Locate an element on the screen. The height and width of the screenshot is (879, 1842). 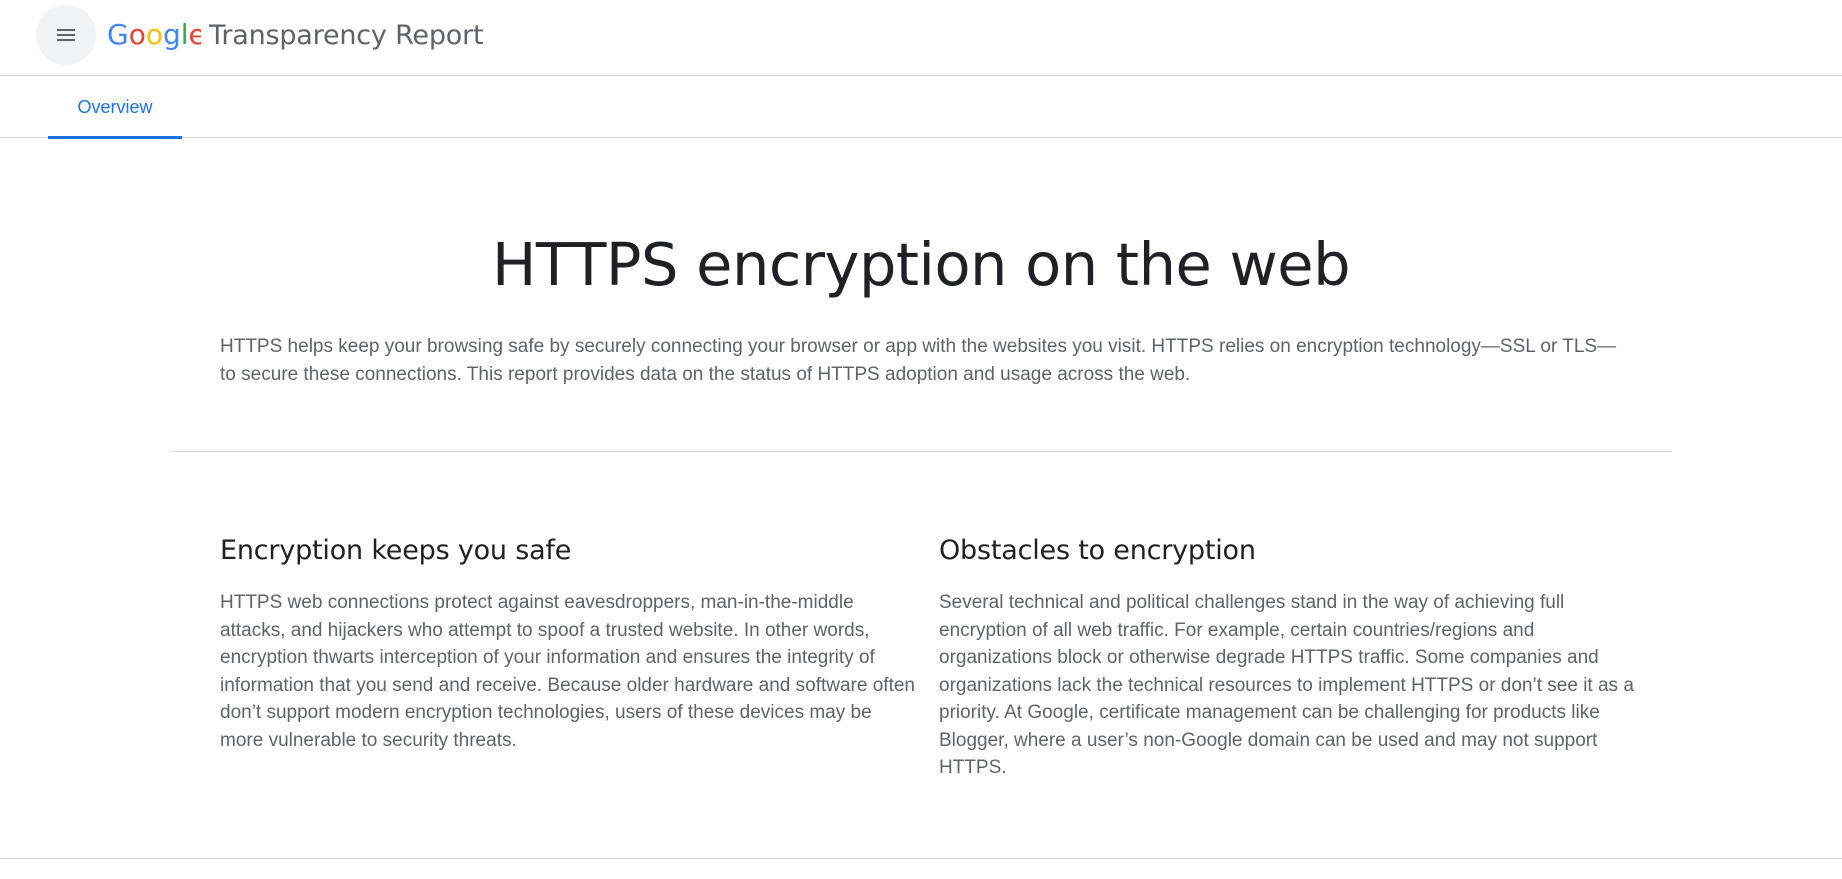
transparency-report-home-link: Google Transparency Report is located at coordinates (295, 35).